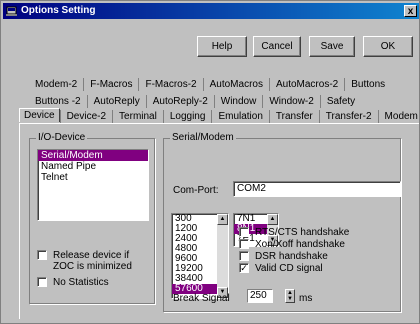  Describe the element at coordinates (187, 116) in the screenshot. I see `tab-logging: Logging` at that location.